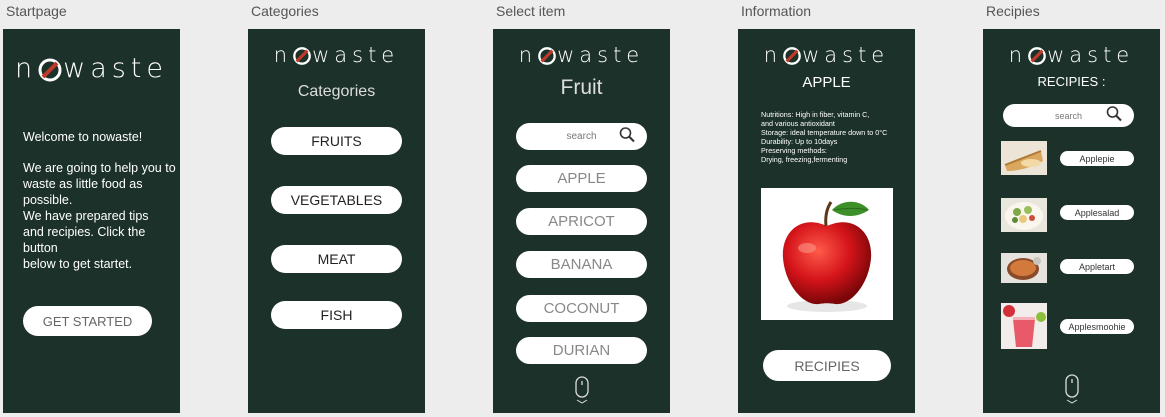 The width and height of the screenshot is (1165, 417). Describe the element at coordinates (83, 137) in the screenshot. I see `welcome-text: Welcome to nowaste!` at that location.